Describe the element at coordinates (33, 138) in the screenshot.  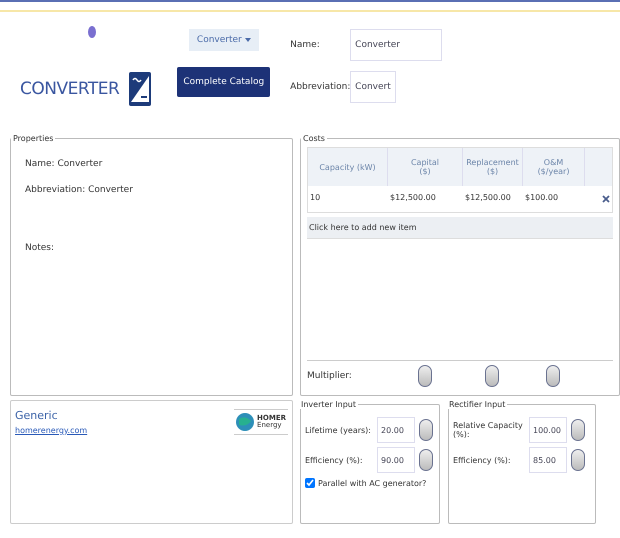
I see `panel-legend: Properties` at that location.